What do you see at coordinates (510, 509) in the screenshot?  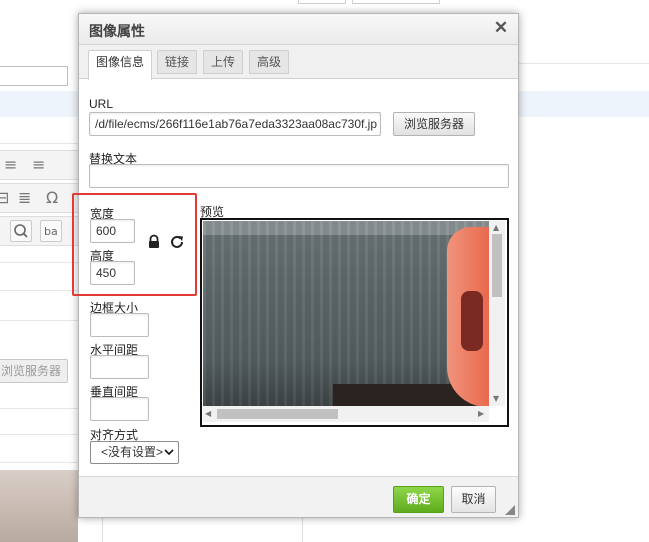 I see `resize-grip-icon` at bounding box center [510, 509].